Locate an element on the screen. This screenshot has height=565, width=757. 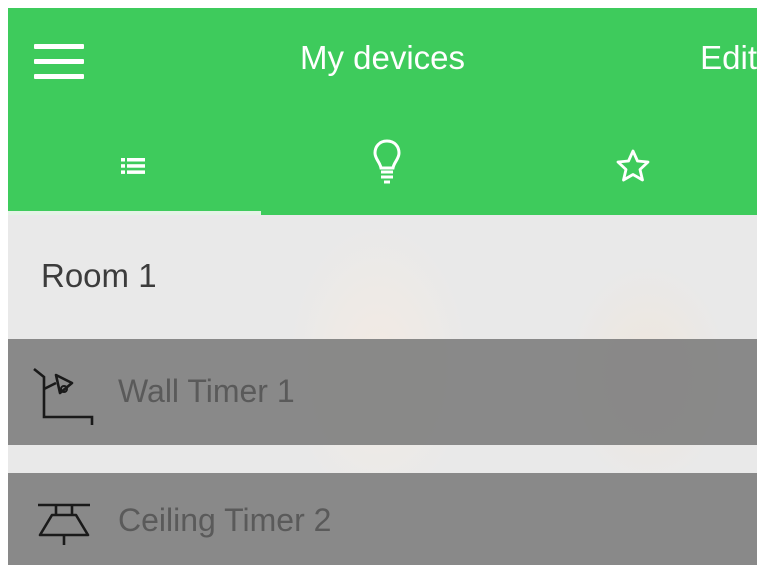
page-title: My devices is located at coordinates (382, 57).